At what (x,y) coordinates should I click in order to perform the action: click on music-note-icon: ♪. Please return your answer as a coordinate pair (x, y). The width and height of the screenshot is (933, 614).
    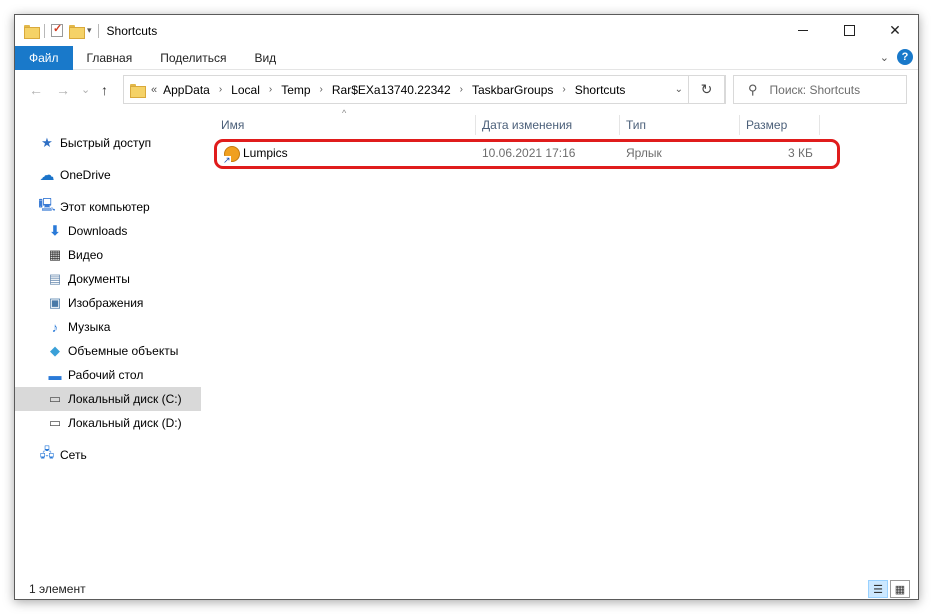
    Looking at the image, I should click on (55, 327).